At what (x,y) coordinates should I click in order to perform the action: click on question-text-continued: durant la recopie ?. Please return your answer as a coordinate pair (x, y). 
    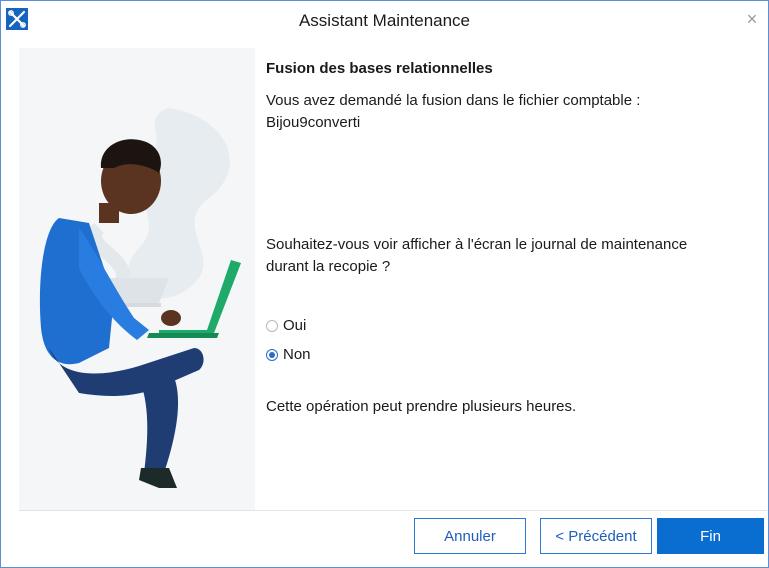
    Looking at the image, I should click on (328, 266).